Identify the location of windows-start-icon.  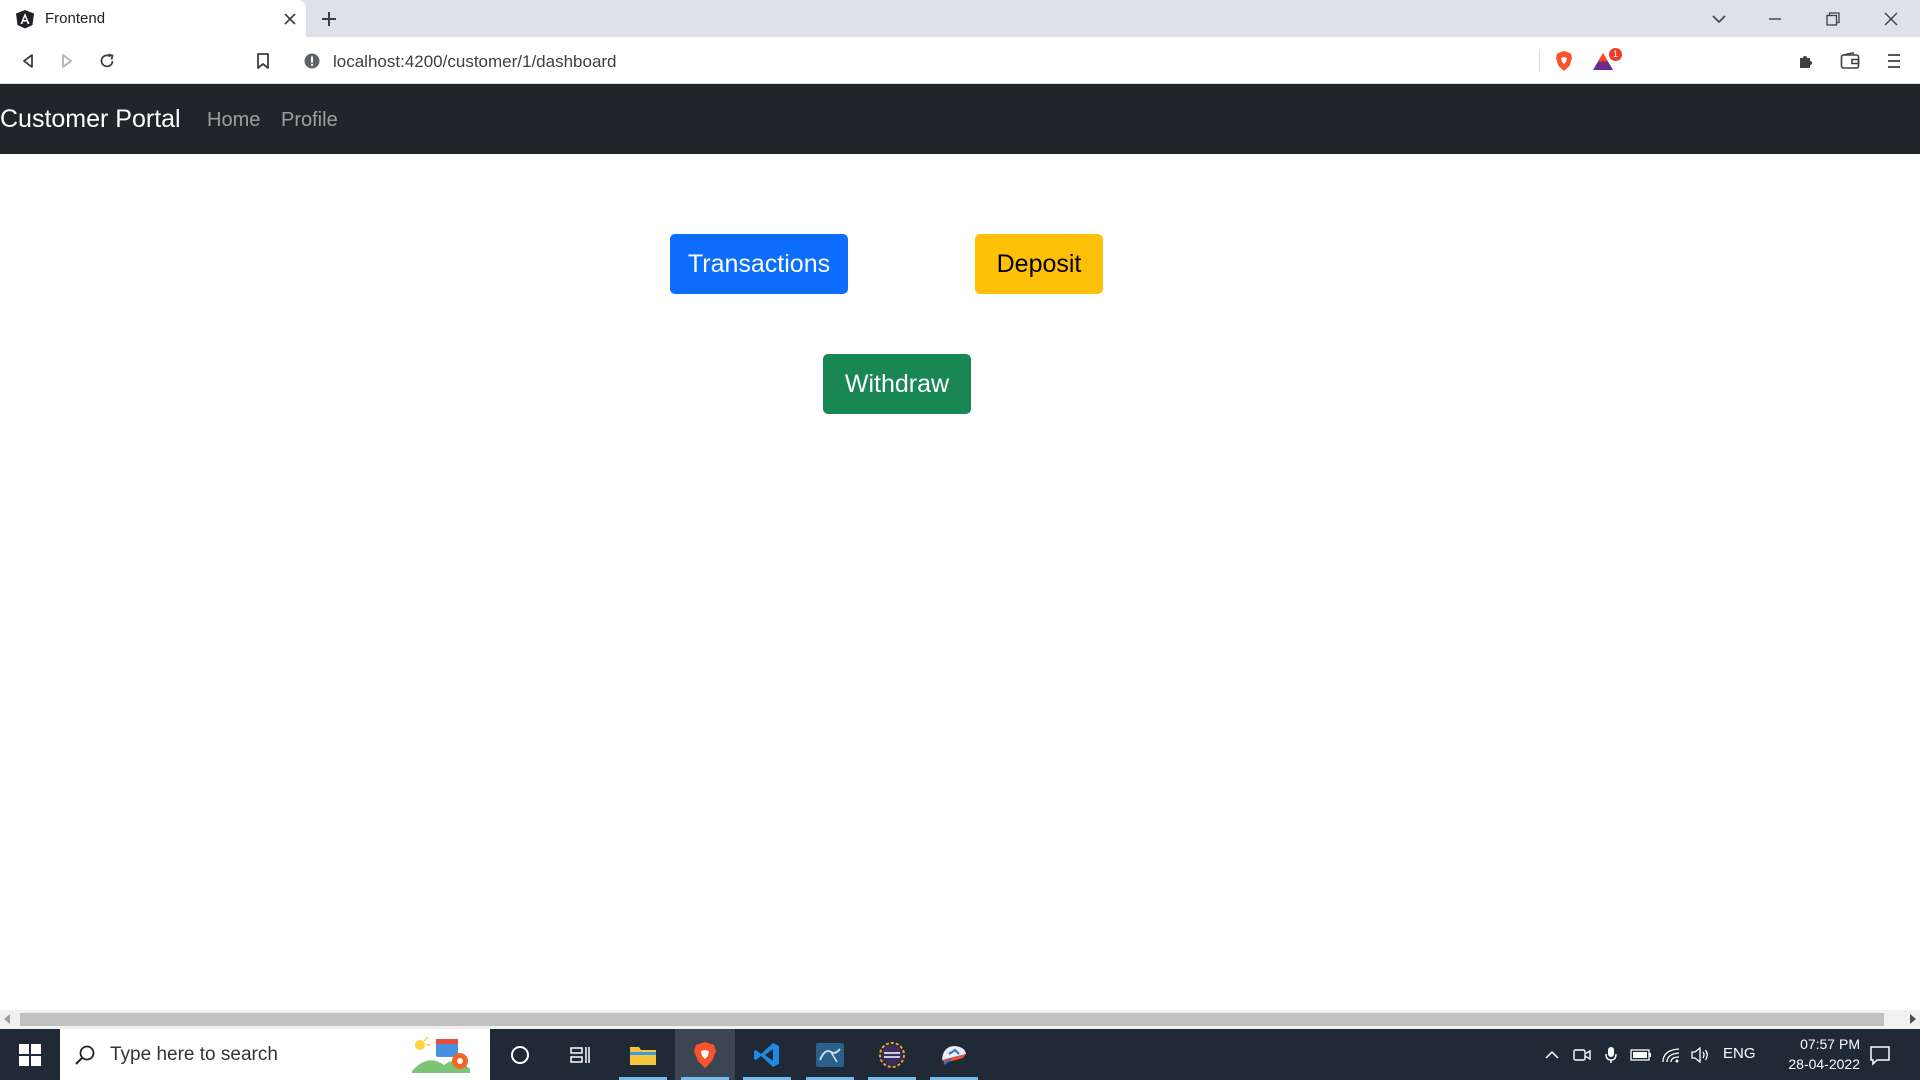
(30, 1054).